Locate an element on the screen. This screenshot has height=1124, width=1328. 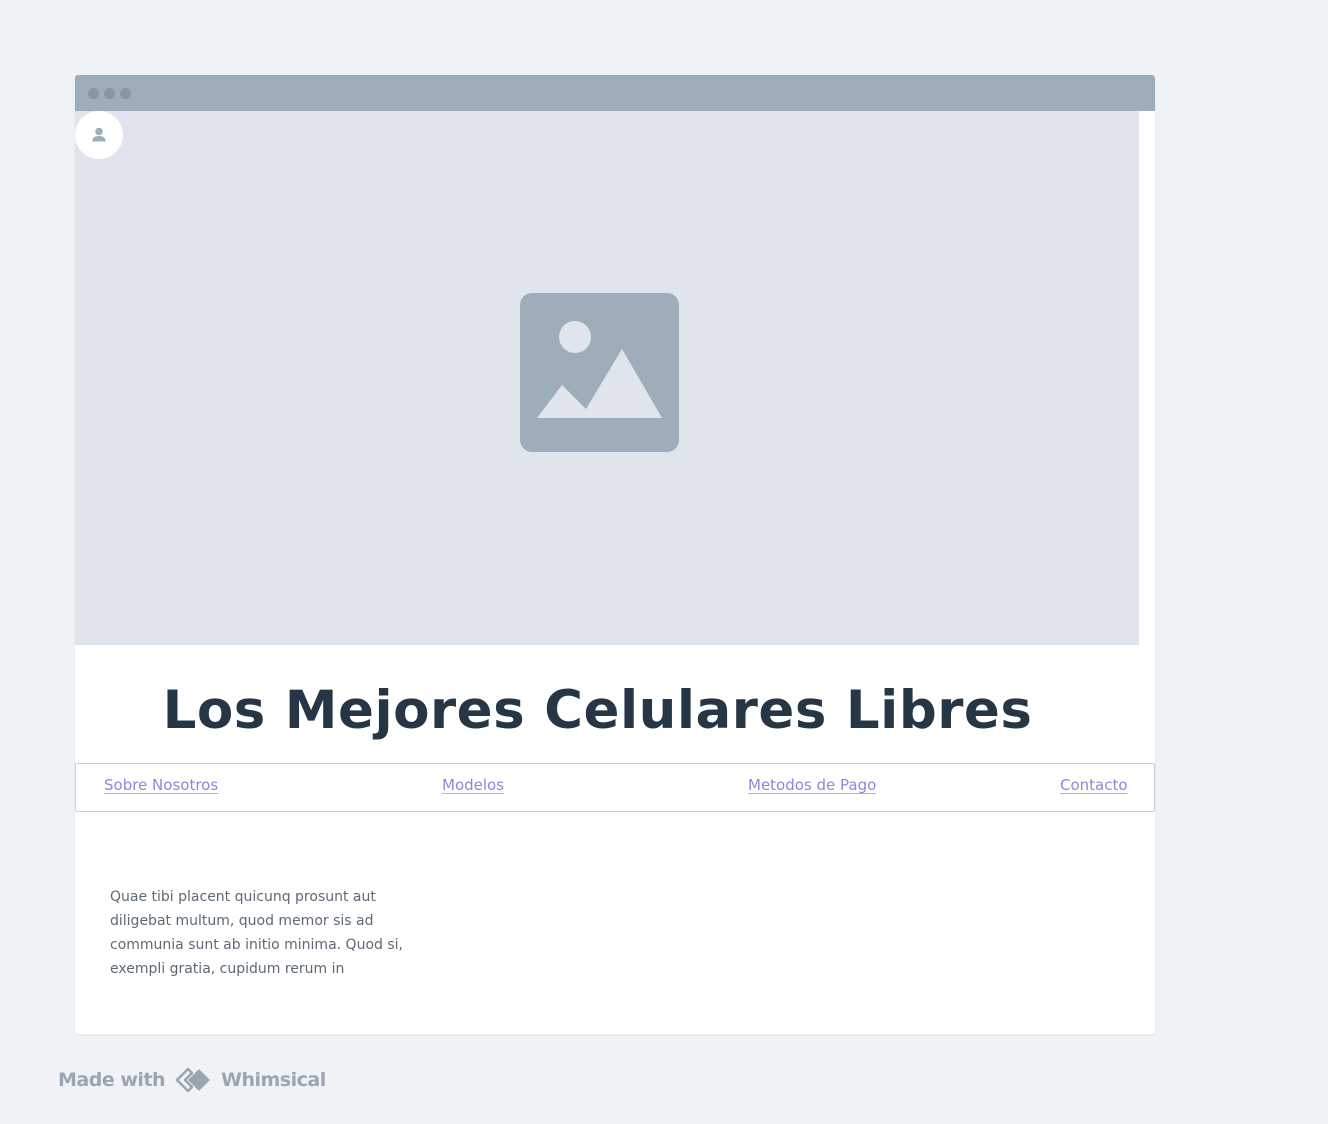
nav-link-contacto: Contacto is located at coordinates (1094, 785).